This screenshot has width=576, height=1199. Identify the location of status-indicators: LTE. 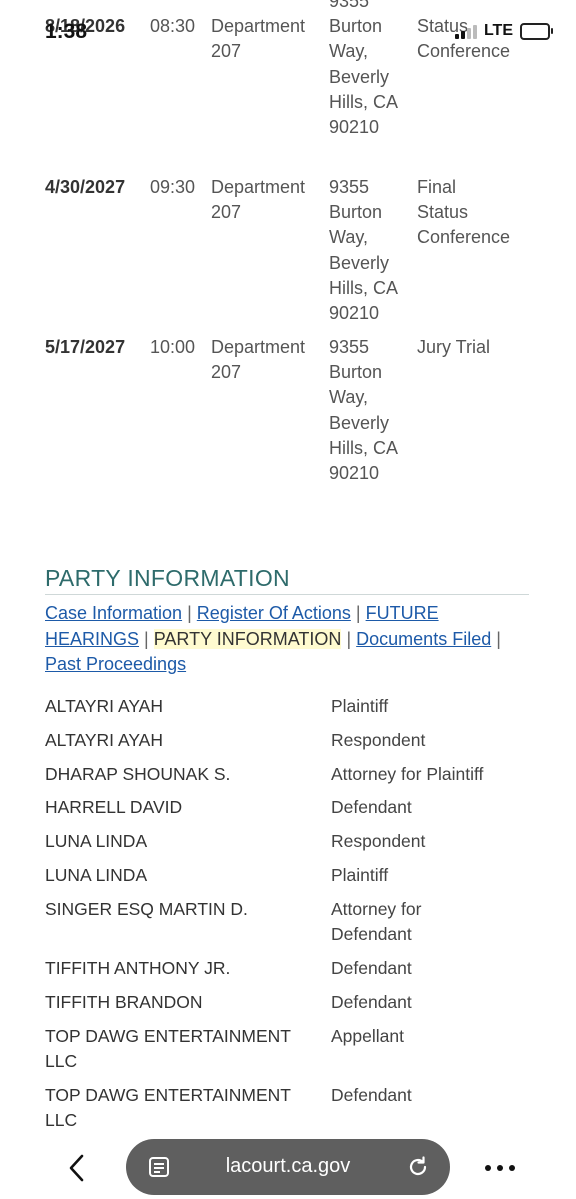
(503, 31).